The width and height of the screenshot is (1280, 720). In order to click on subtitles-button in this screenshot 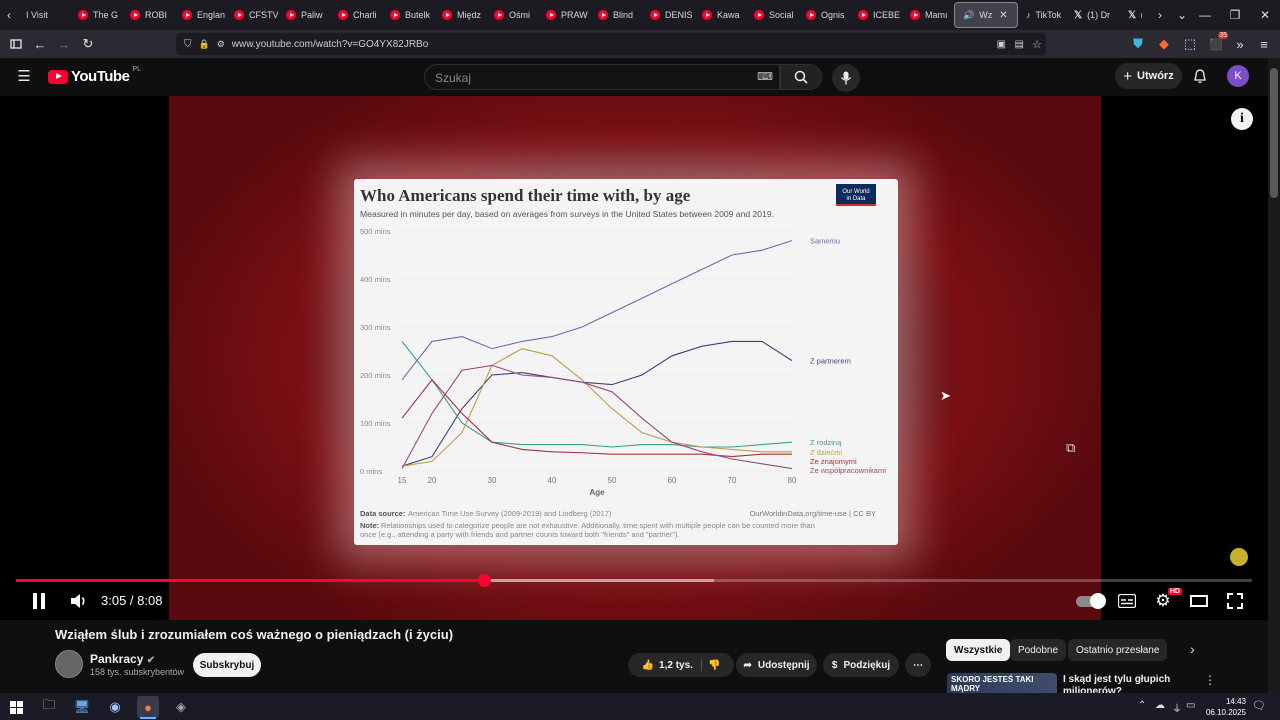, I will do `click(1127, 601)`.